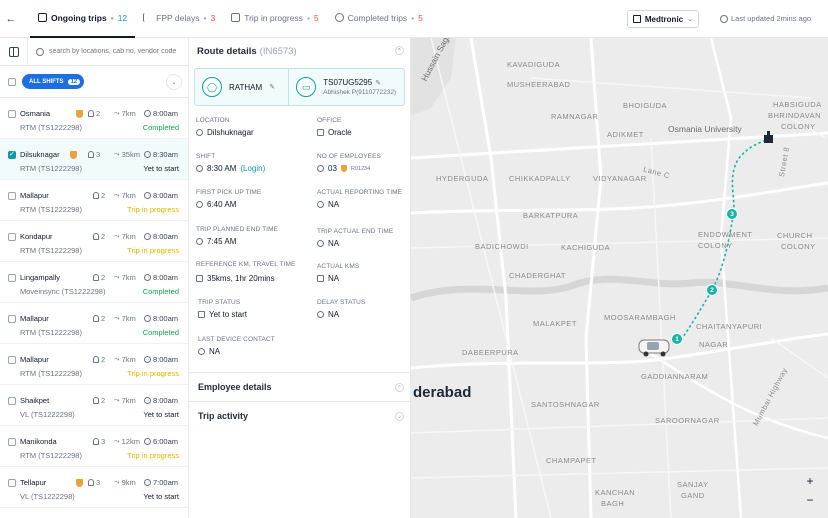  What do you see at coordinates (161, 154) in the screenshot?
I see `trip-time: → 8:30am` at bounding box center [161, 154].